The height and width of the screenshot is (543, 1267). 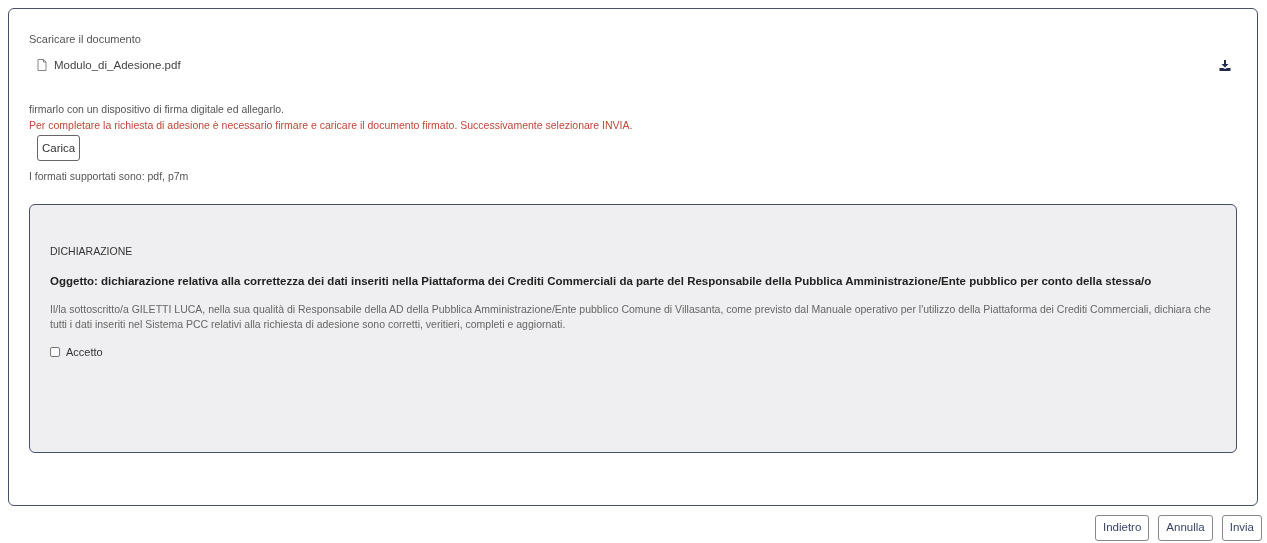 I want to click on declaration-body: Il/la sottoscritto/a GILETTI LUCA, nella sua qualità di Responsabile della AD della Pubblica Amministrazione/Ente pubblico Comune di Villasanta, come previsto dal Manuale operativo per l'utilizzo della Piattaforma dei Crediti Commerciali, dichiara che tutti i dati inseriti nel Sistema PCC relativi alla richiesta di adesione sono corretti, veritieri, completi e aggiornati., so click(x=631, y=316).